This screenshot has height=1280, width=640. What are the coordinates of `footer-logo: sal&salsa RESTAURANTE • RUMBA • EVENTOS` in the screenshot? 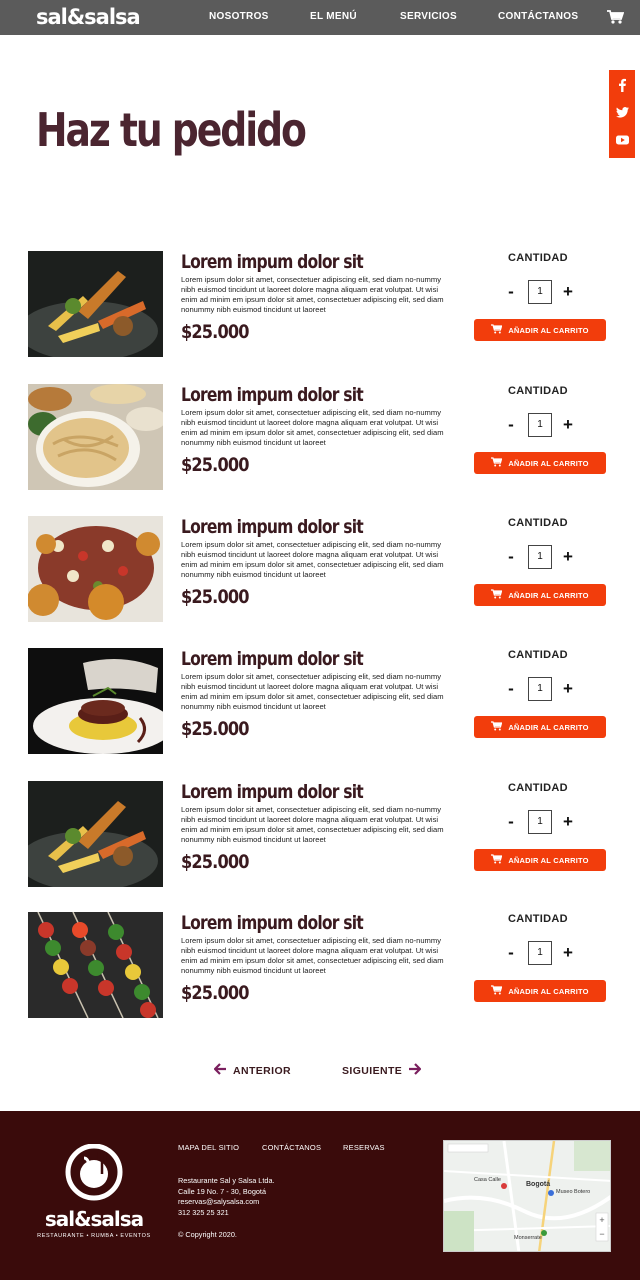 It's located at (94, 1191).